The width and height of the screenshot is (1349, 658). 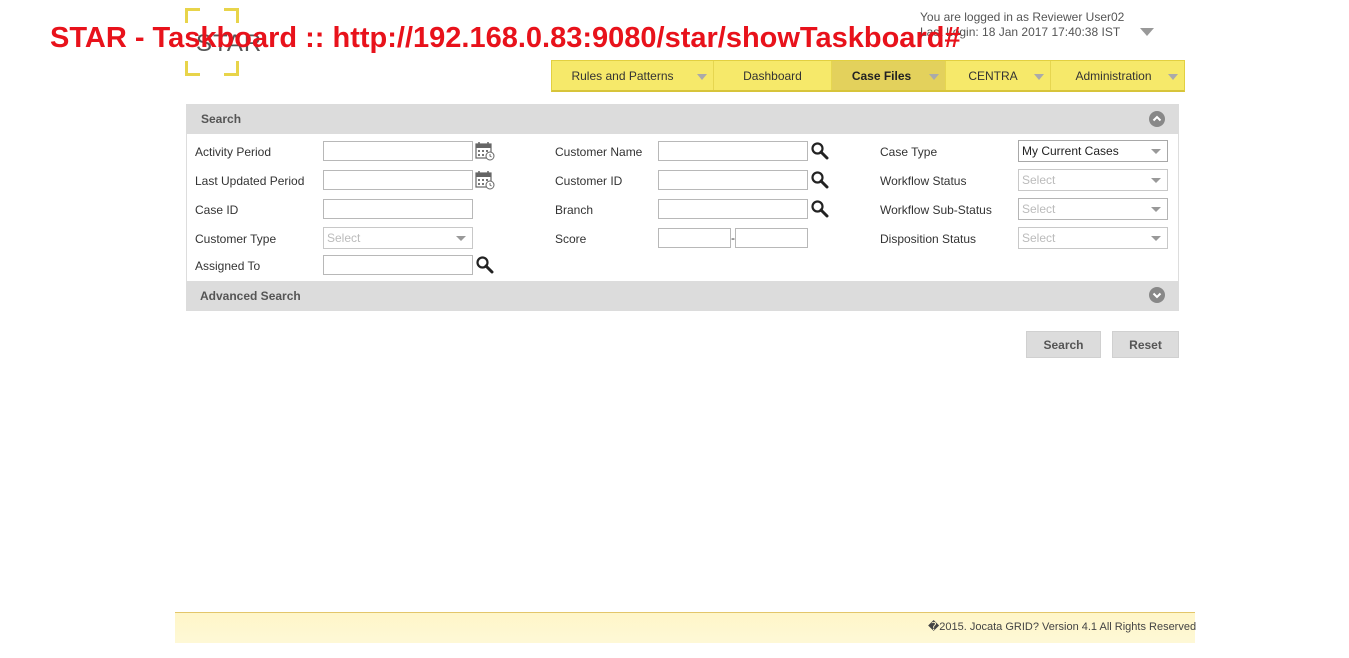 What do you see at coordinates (733, 209) in the screenshot?
I see `branch-input` at bounding box center [733, 209].